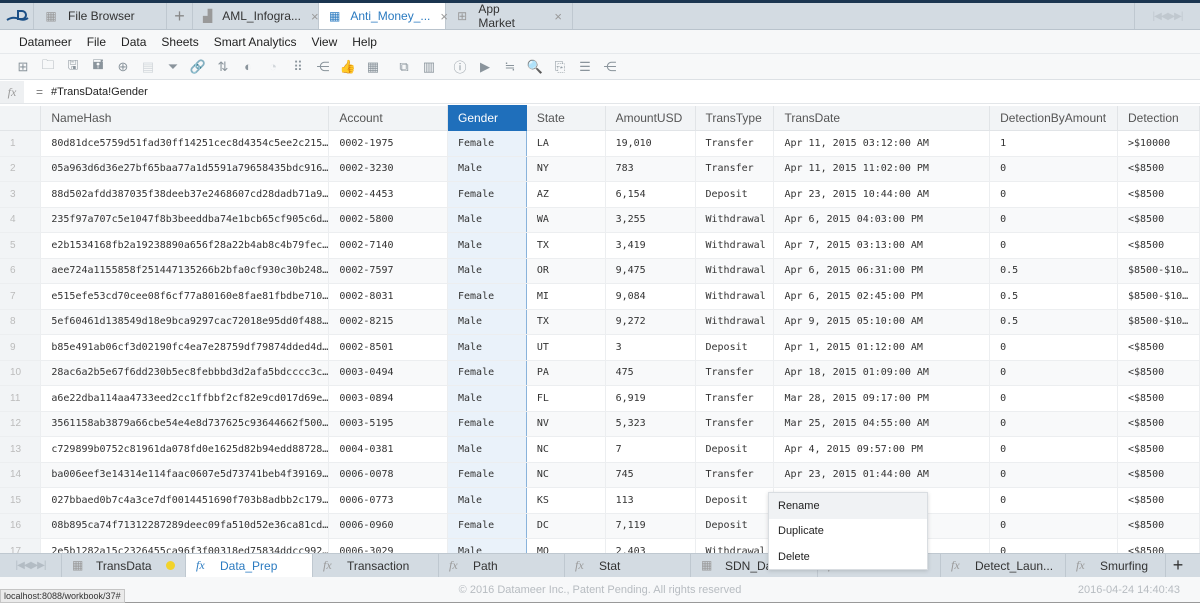 The height and width of the screenshot is (603, 1200). I want to click on datameer-logo, so click(17, 16).